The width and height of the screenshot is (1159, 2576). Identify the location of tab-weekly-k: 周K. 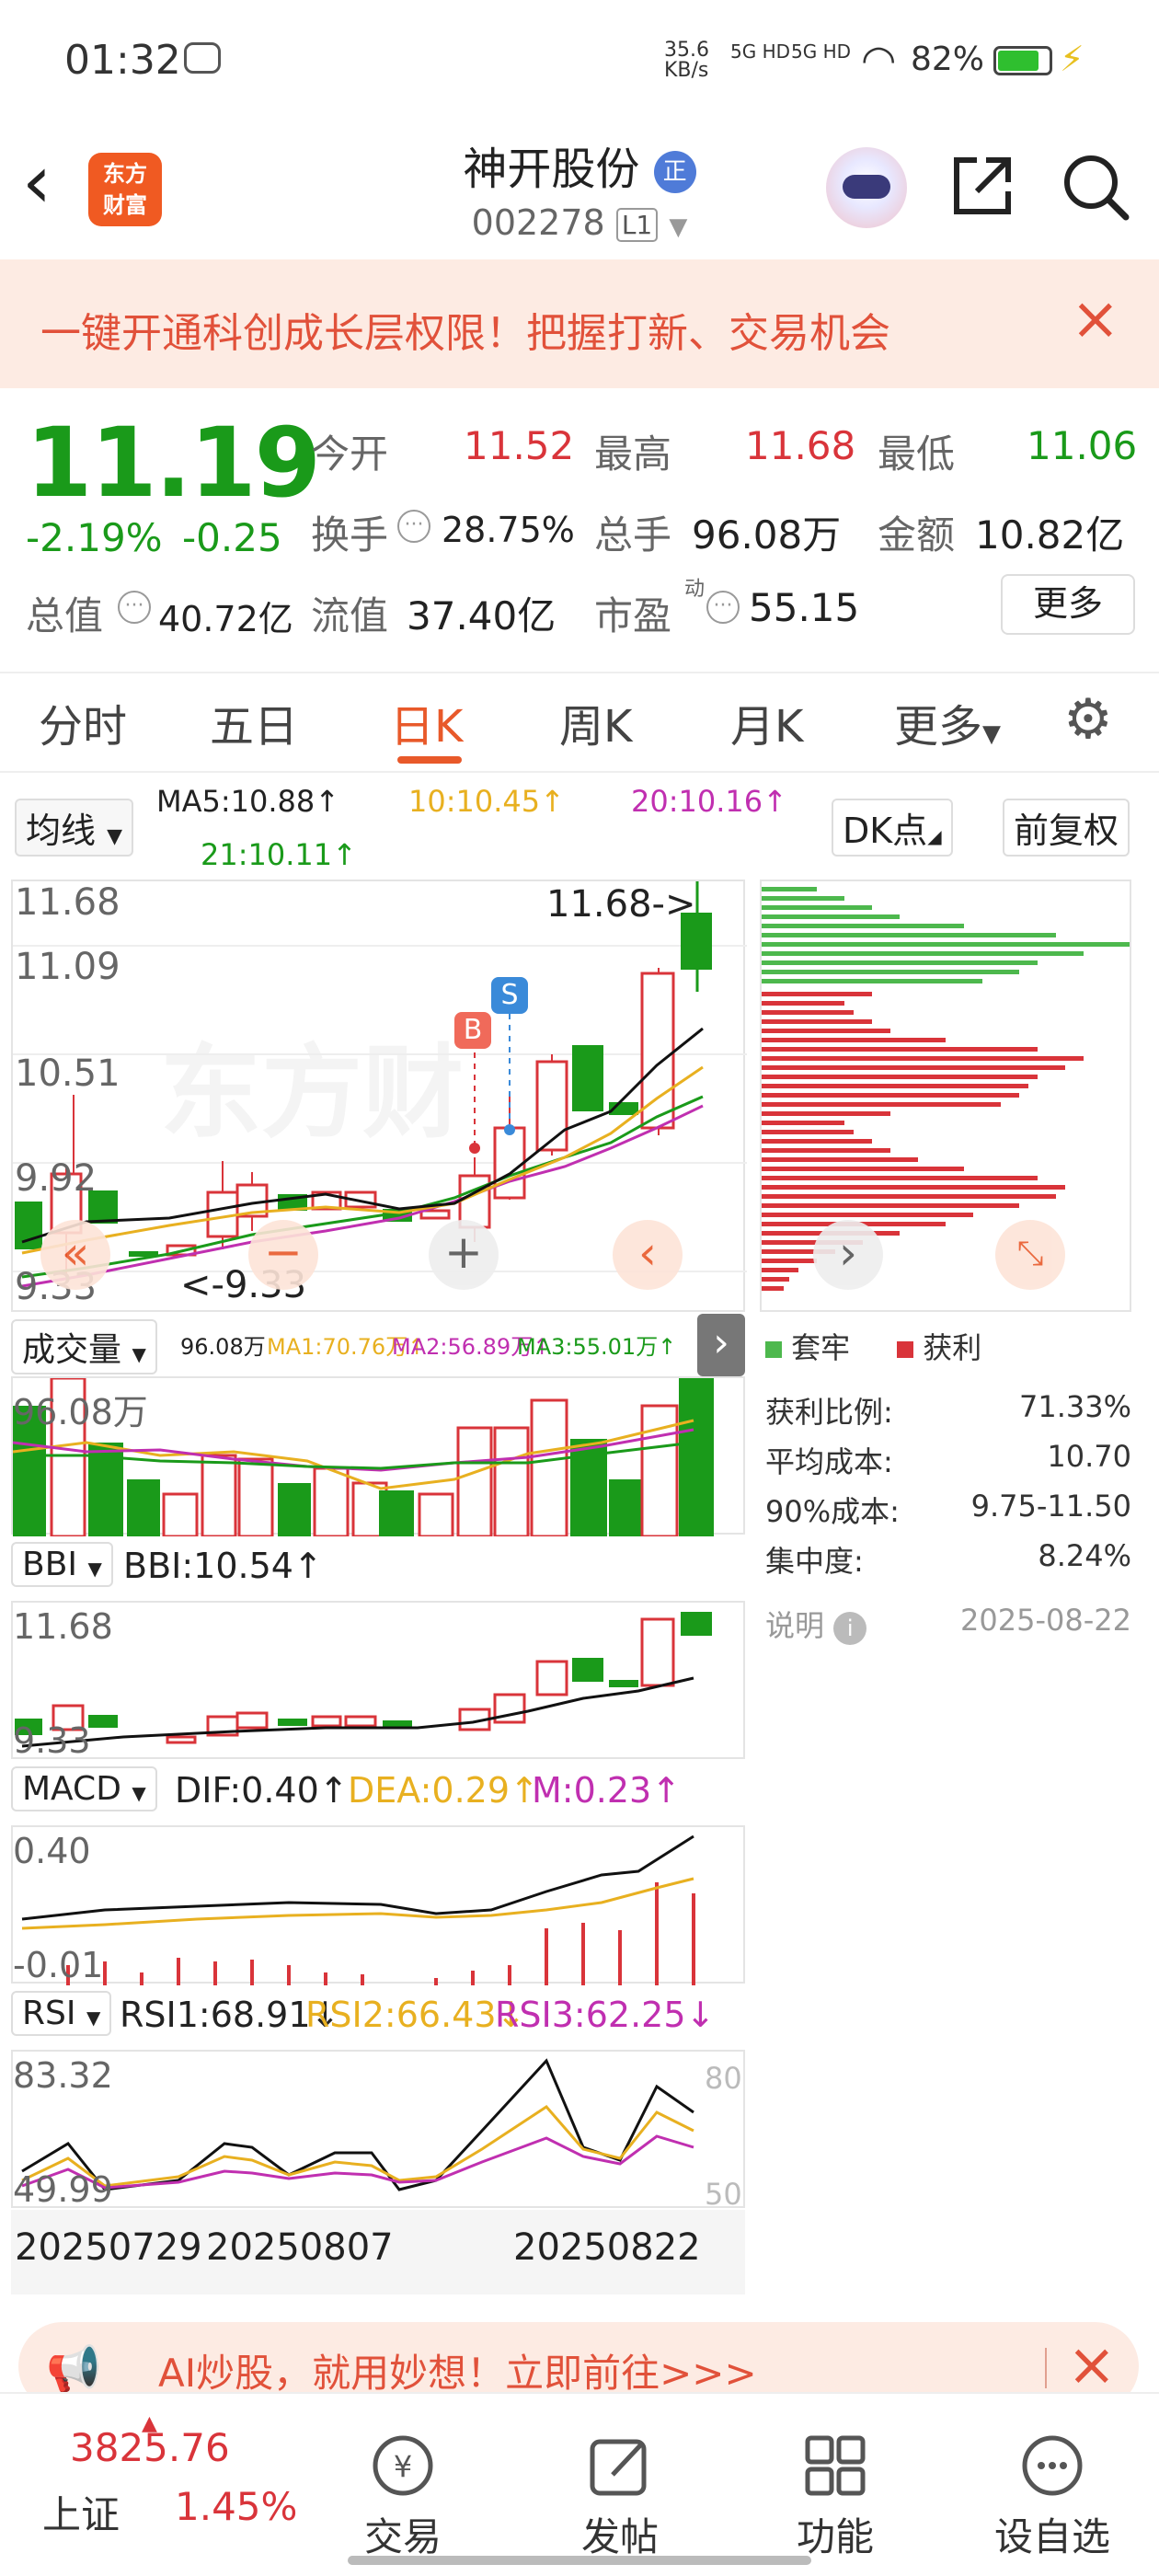
(595, 722).